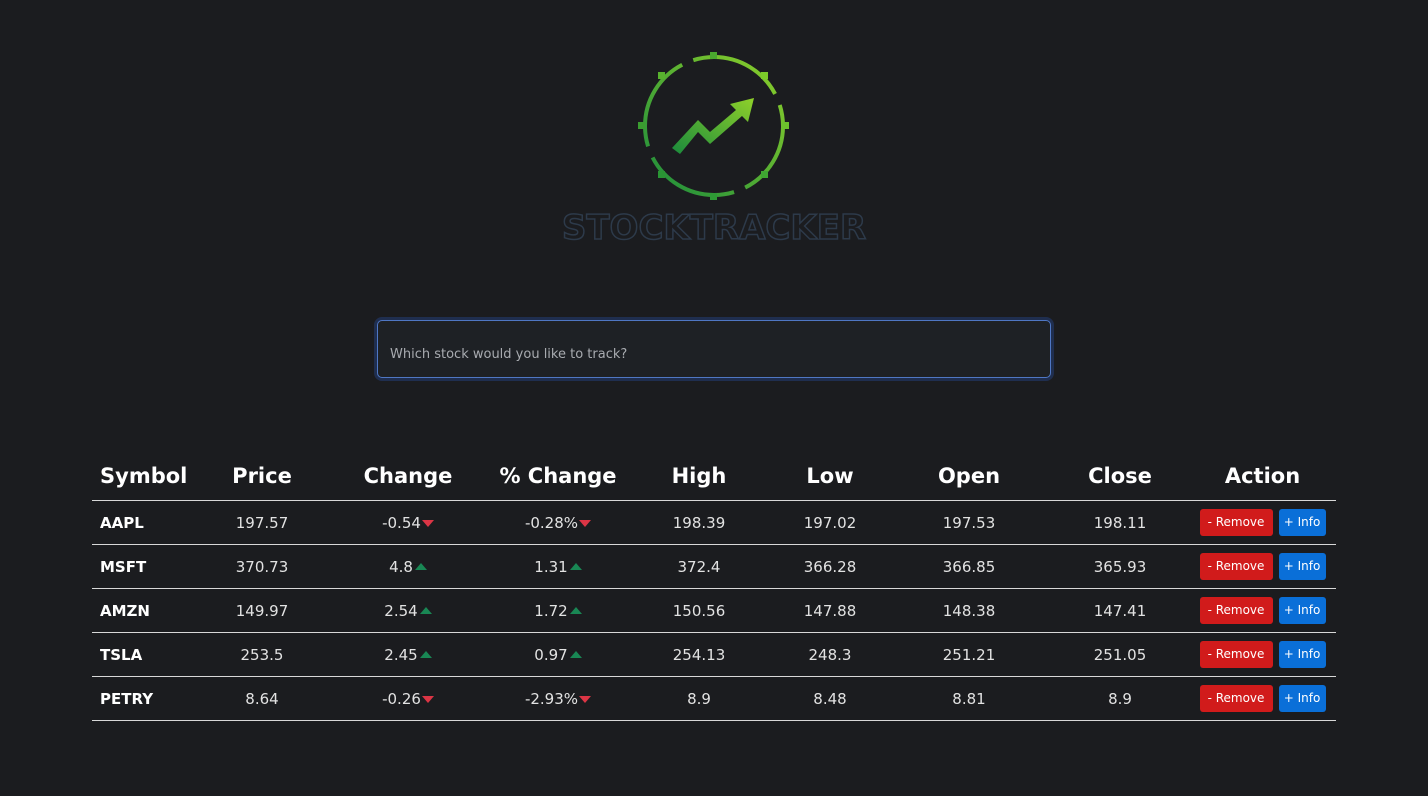 The width and height of the screenshot is (1428, 796). What do you see at coordinates (551, 566) in the screenshot?
I see `pct-change-value: 1.31` at bounding box center [551, 566].